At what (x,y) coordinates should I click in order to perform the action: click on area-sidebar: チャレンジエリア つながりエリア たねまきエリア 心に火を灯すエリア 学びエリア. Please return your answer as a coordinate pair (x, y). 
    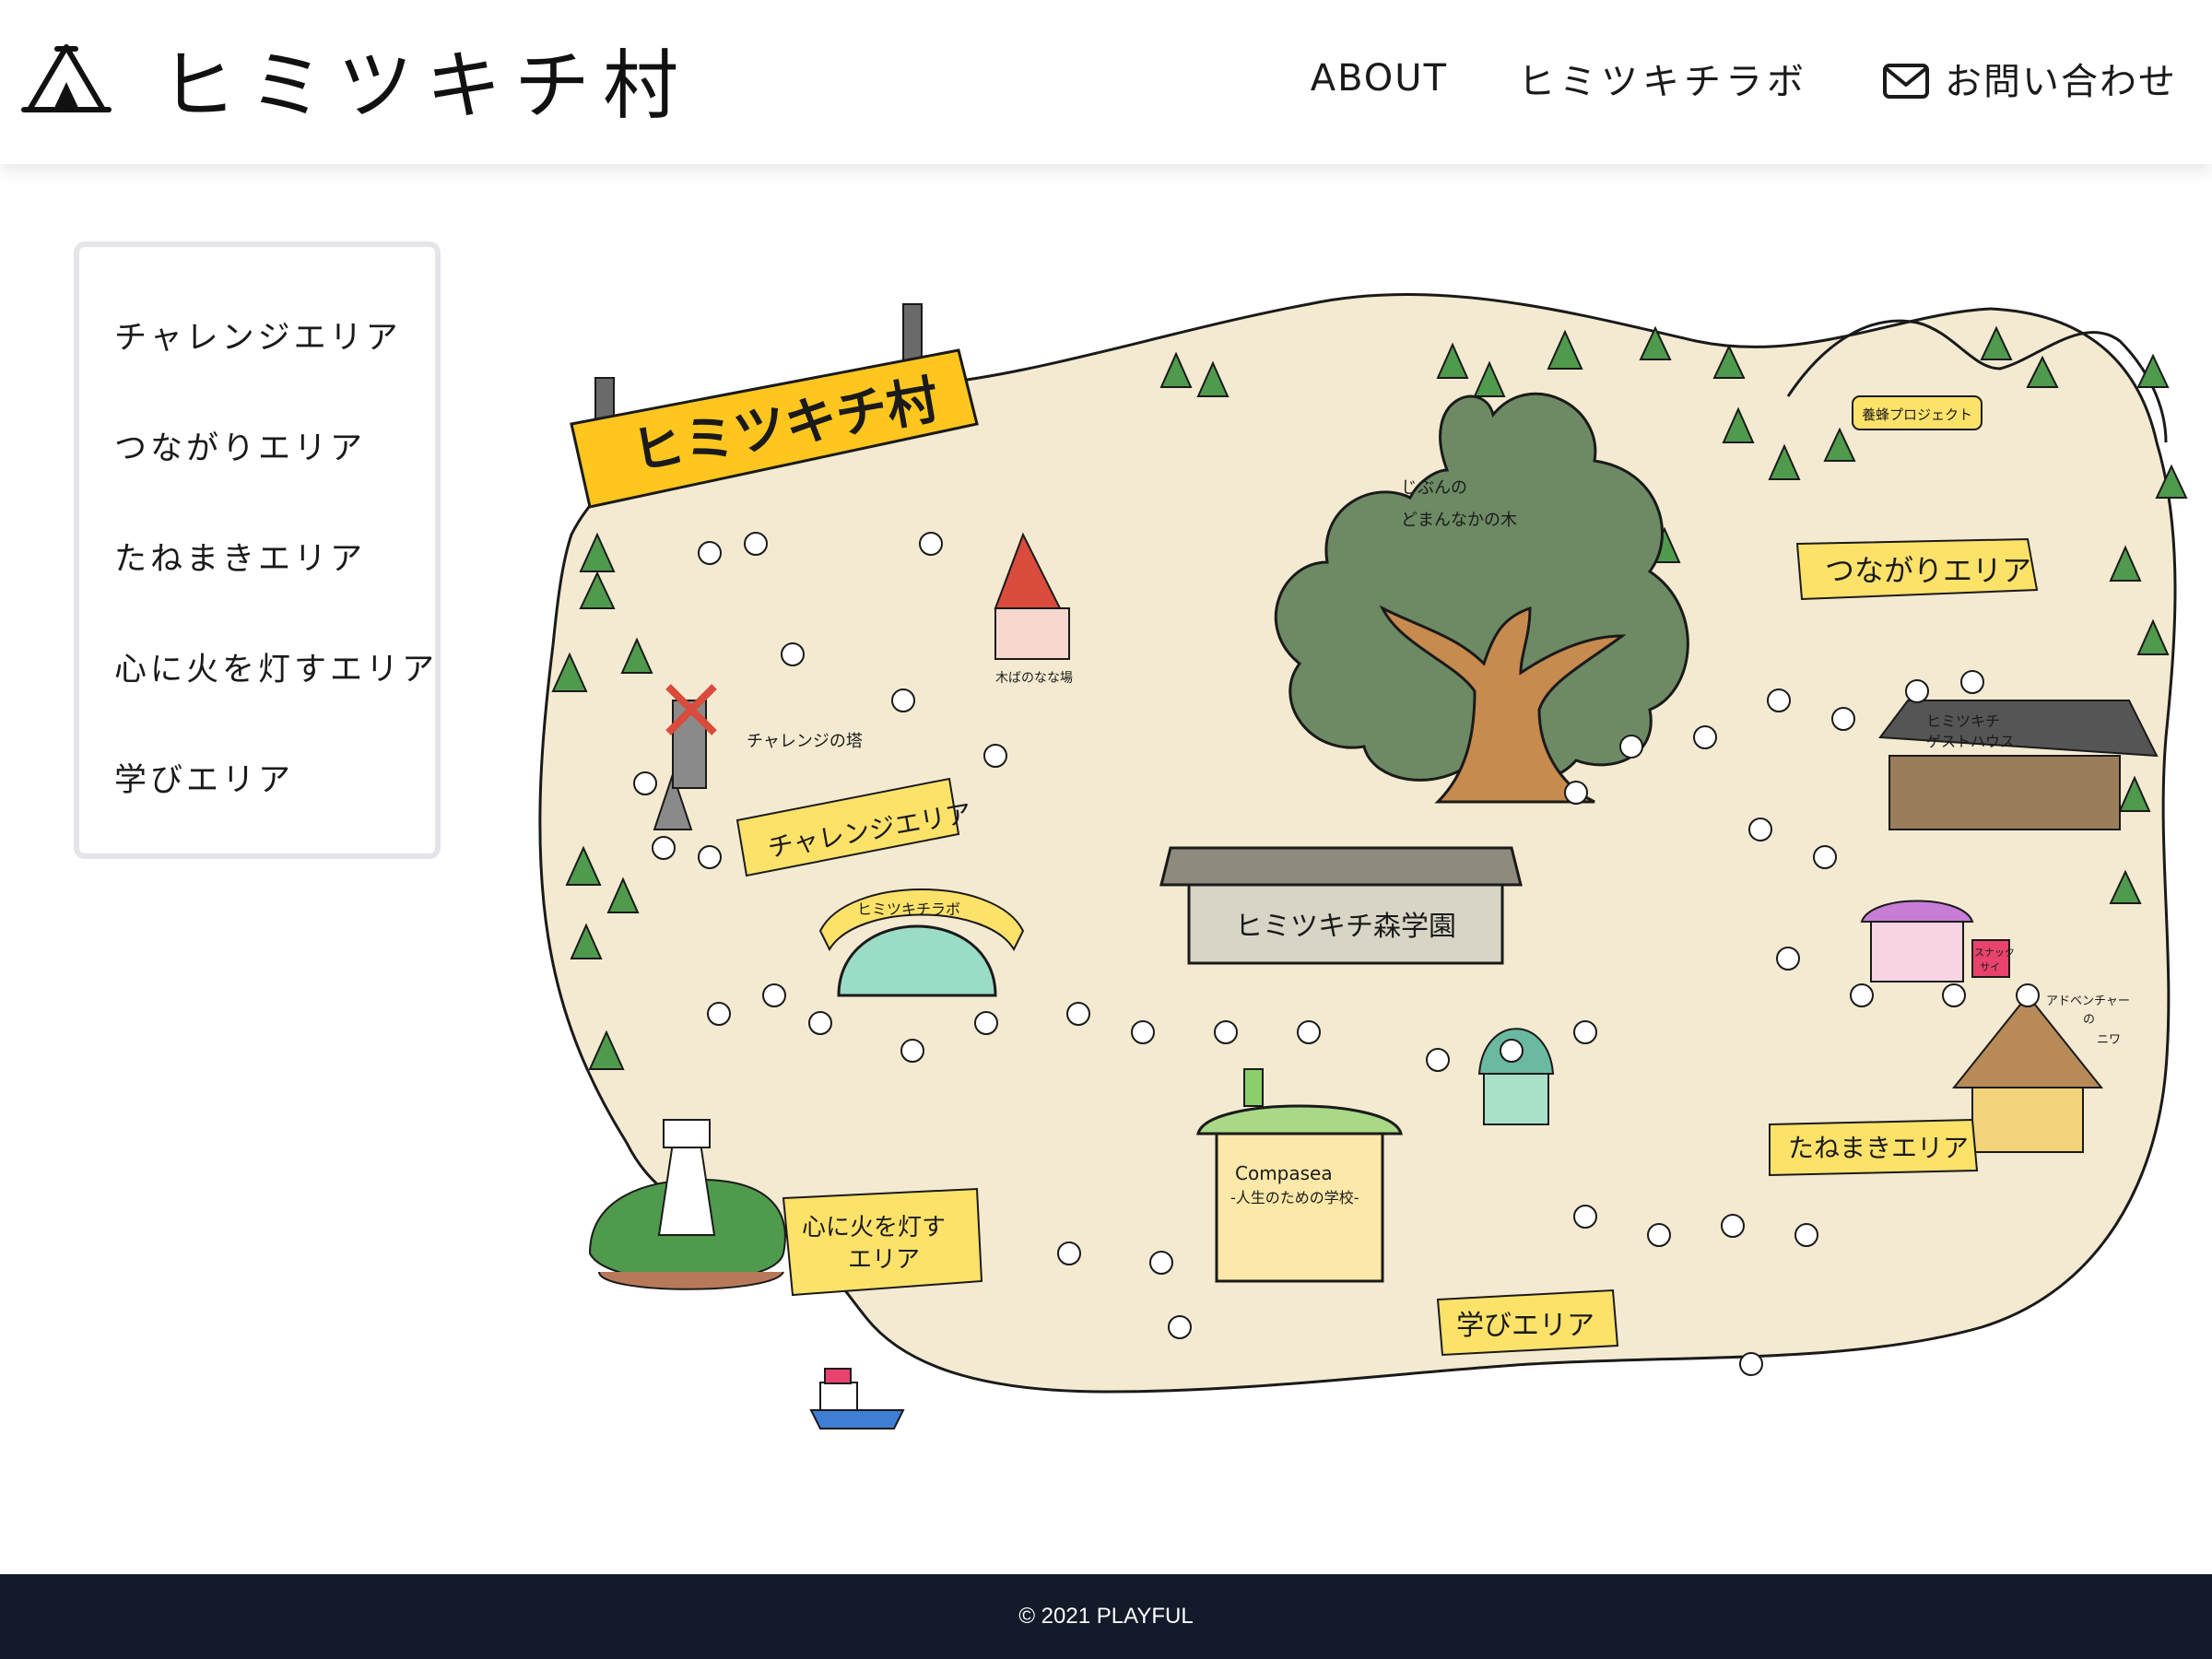
    Looking at the image, I should click on (257, 550).